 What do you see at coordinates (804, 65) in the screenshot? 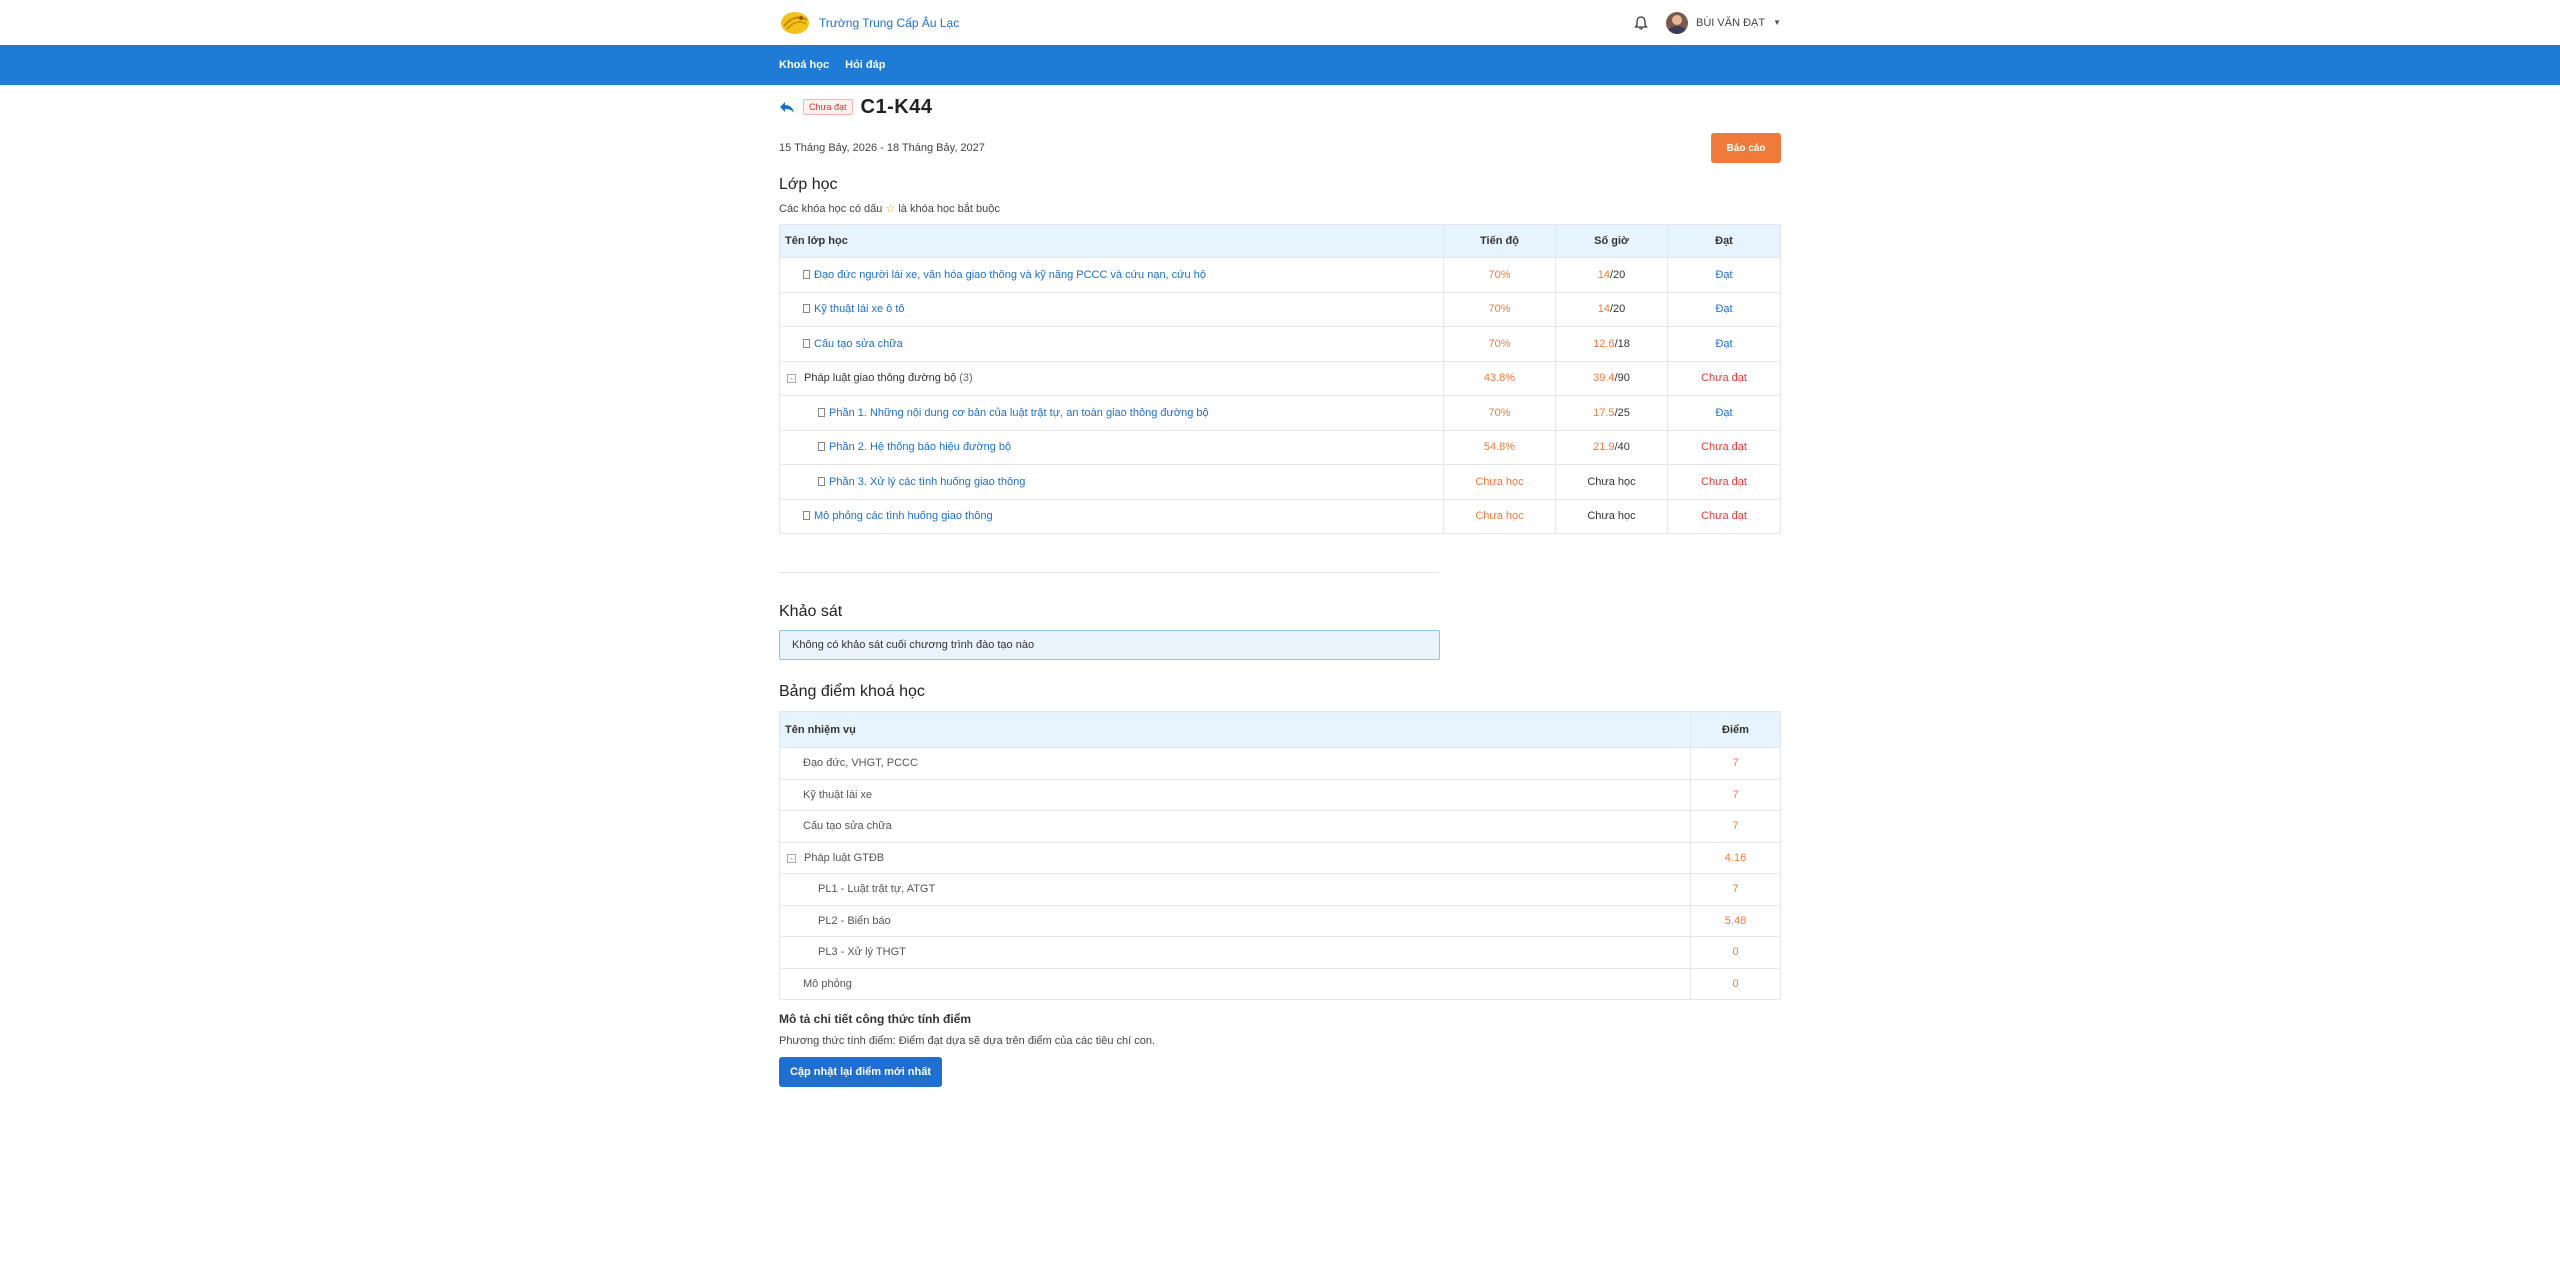
I see `nav-courses: Khoá học` at bounding box center [804, 65].